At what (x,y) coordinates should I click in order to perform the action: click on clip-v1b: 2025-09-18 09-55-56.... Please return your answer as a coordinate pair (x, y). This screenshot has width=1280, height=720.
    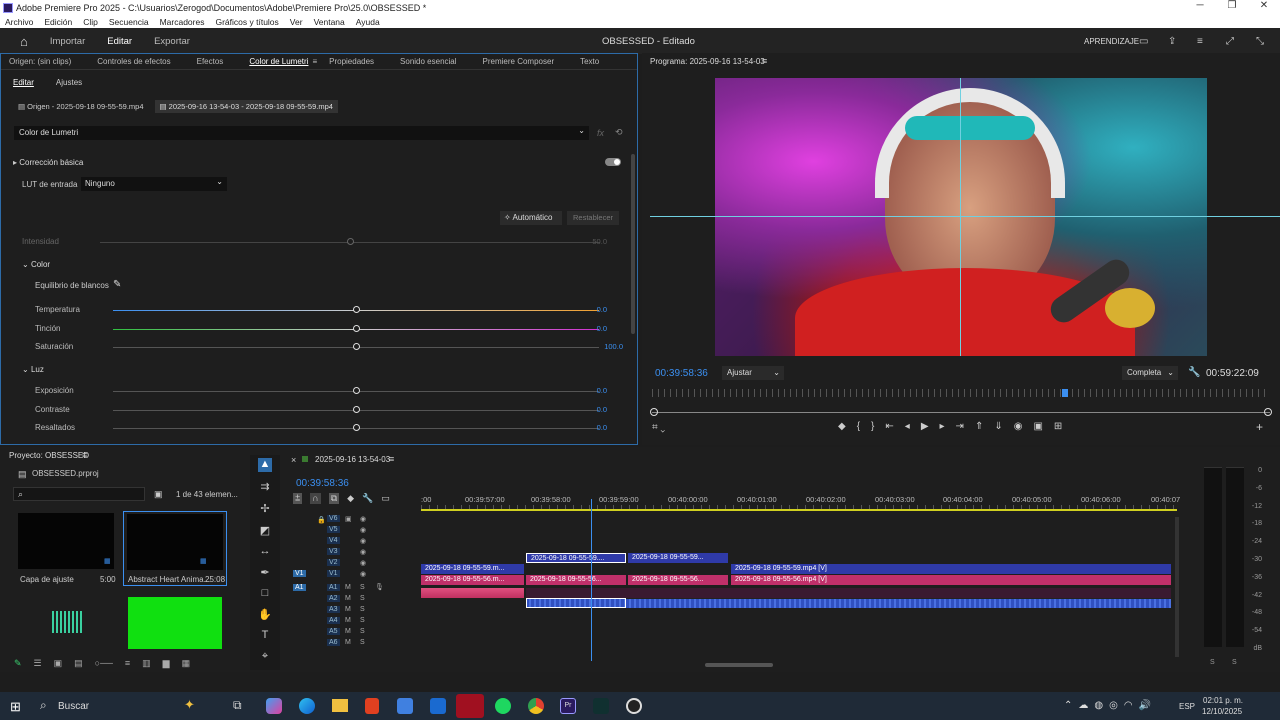
    Looking at the image, I should click on (576, 580).